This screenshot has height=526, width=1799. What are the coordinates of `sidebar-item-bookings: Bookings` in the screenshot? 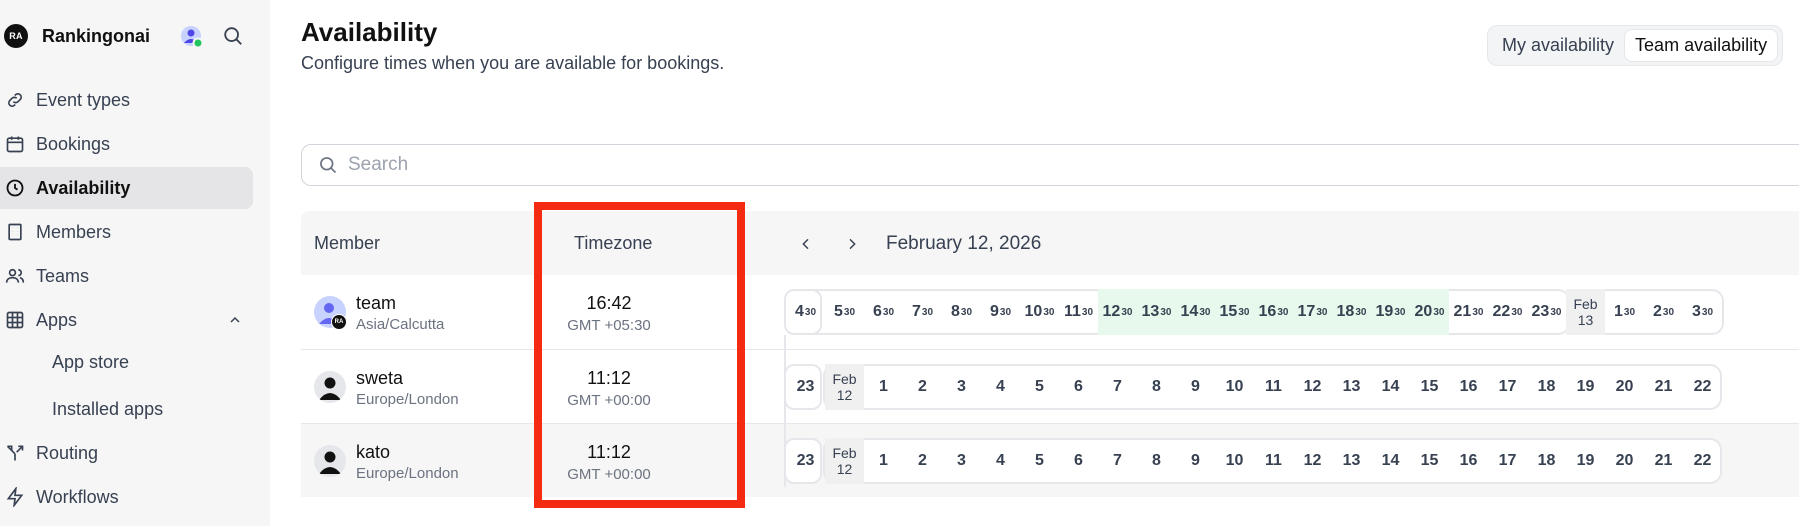 It's located at (126, 144).